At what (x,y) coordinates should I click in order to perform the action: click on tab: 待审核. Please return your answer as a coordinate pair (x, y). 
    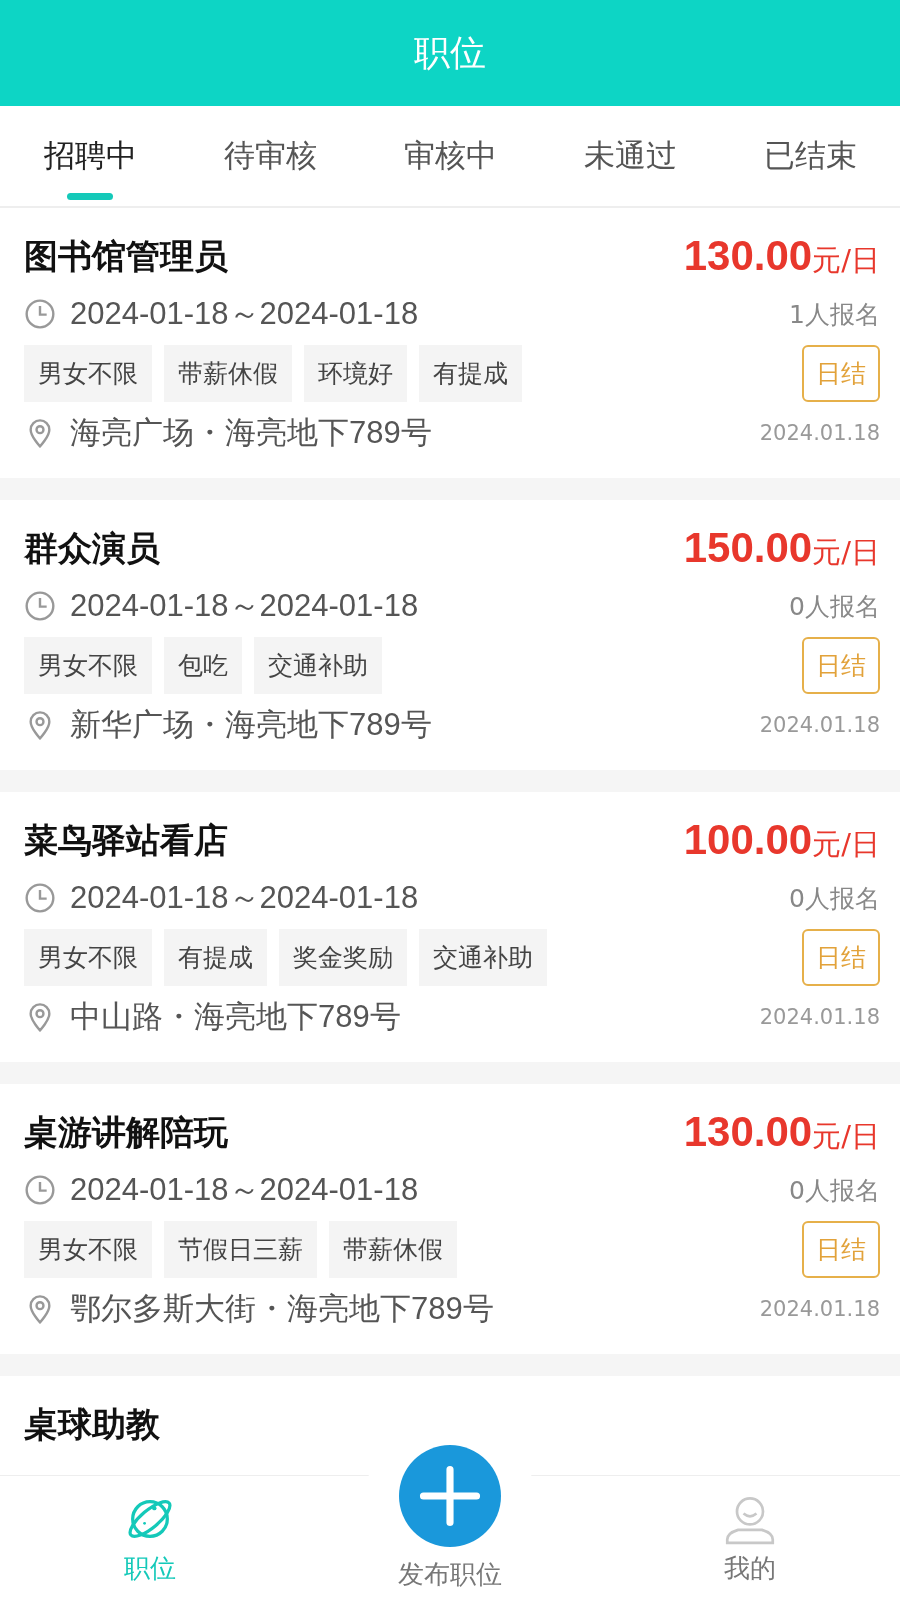
    Looking at the image, I should click on (270, 156).